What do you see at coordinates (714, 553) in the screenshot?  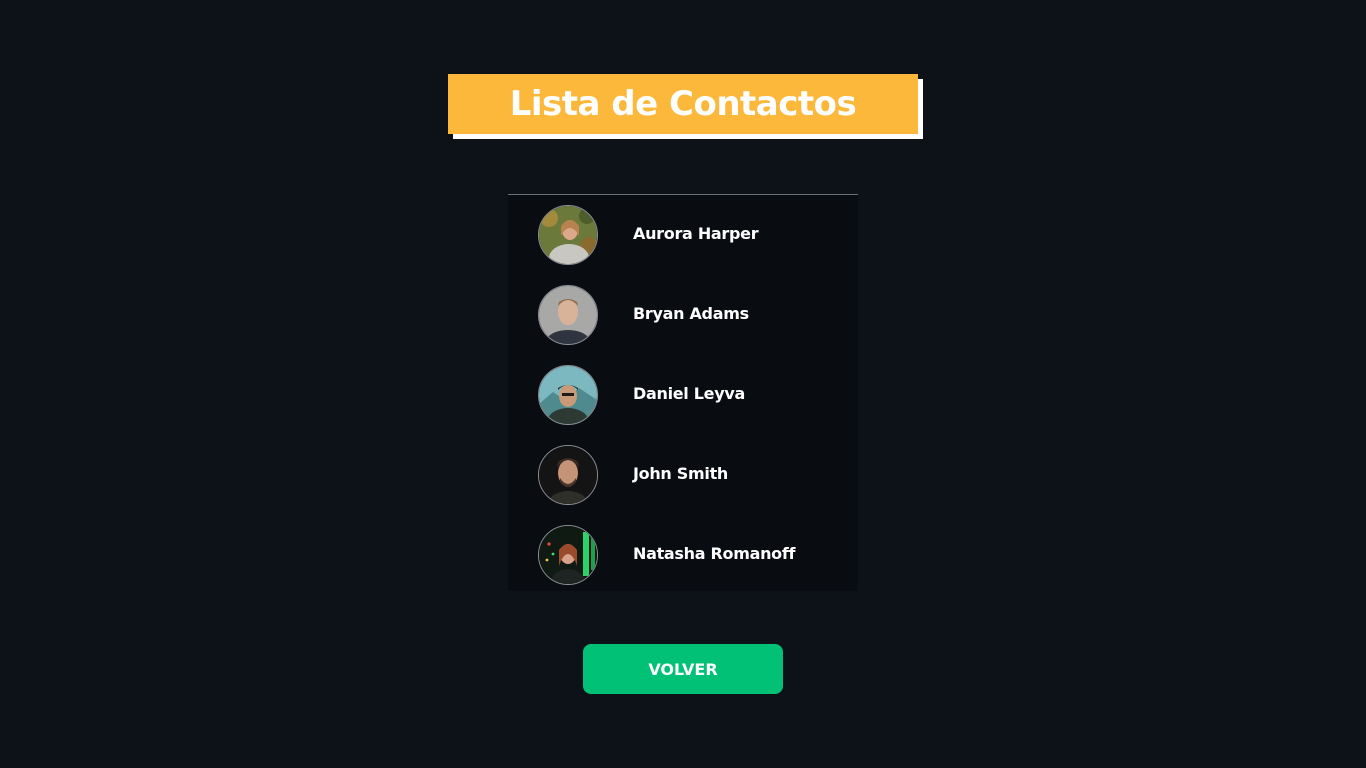 I see `contact-name: Natasha Romanoff` at bounding box center [714, 553].